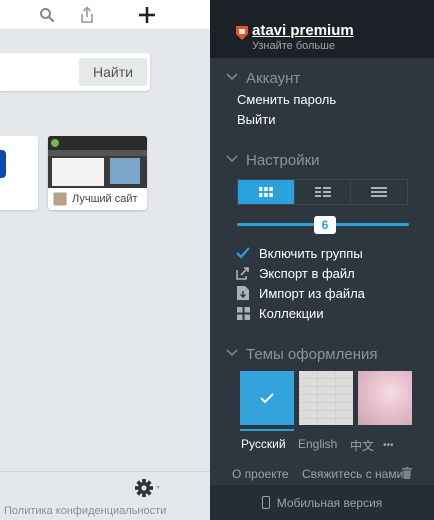 This screenshot has width=434, height=520. Describe the element at coordinates (260, 474) in the screenshot. I see `about-link: О проекте` at that location.